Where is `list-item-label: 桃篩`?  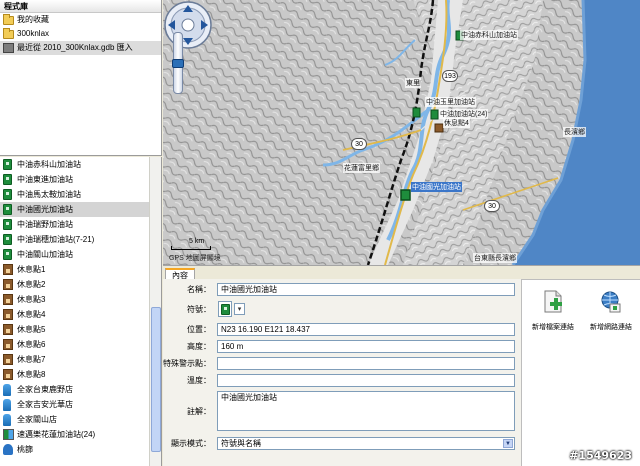
list-item-label: 桃篩 is located at coordinates (25, 449).